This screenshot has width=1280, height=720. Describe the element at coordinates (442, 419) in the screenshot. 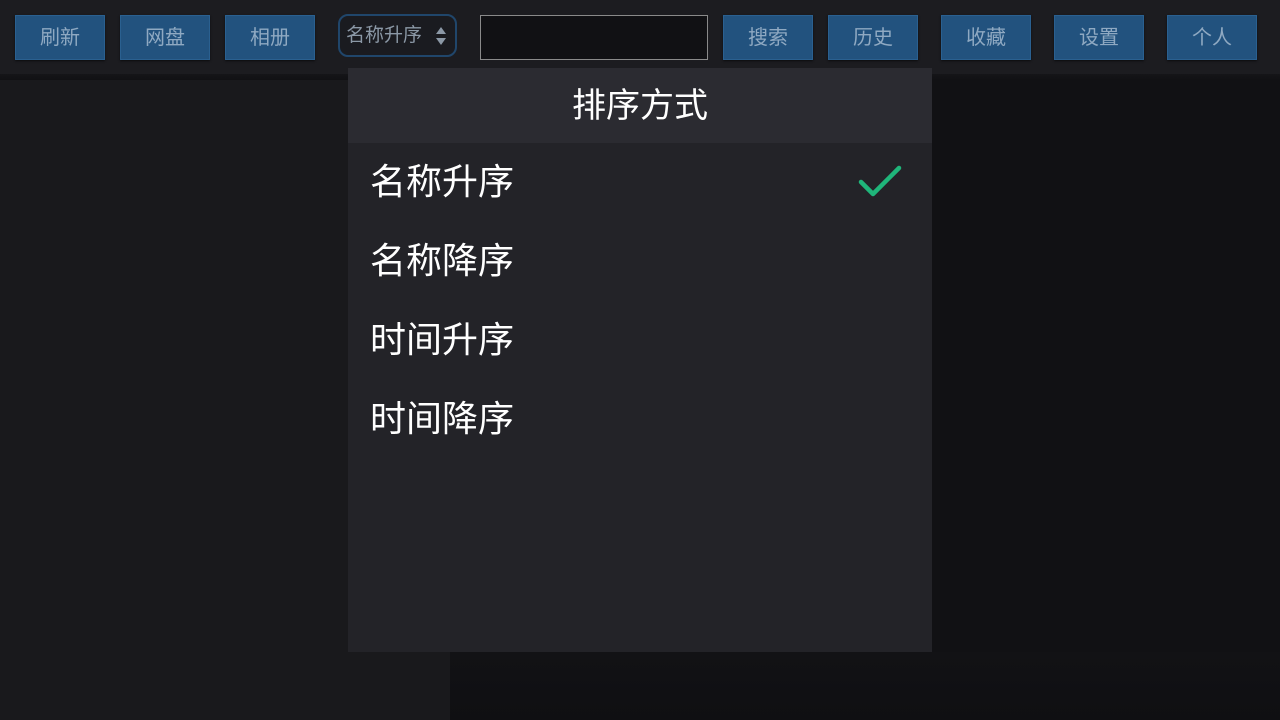

I see `sort-option-label: 时间降序` at that location.